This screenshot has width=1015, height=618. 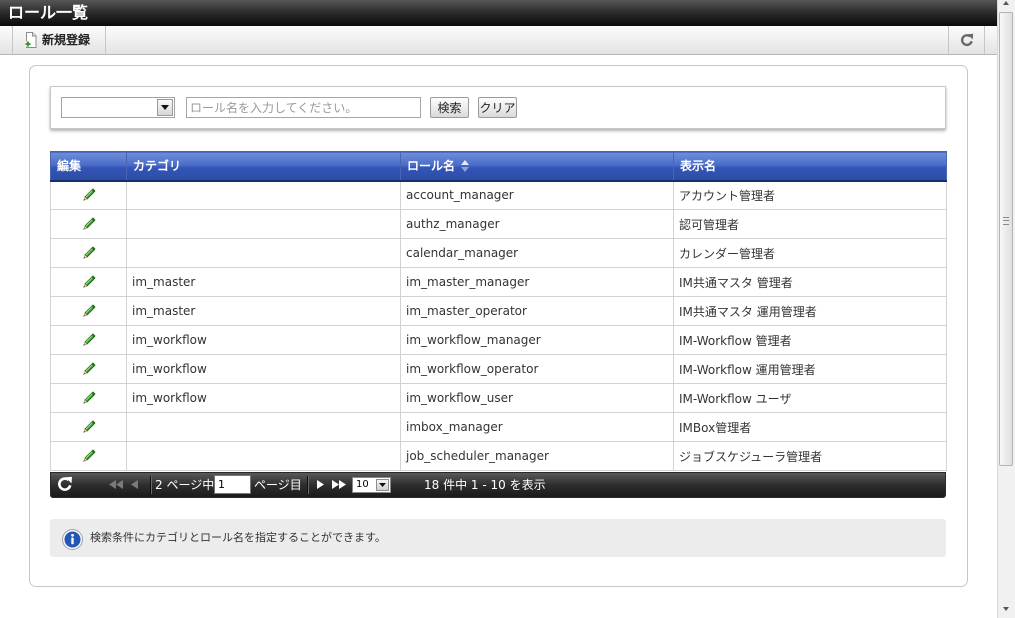 I want to click on scrollbar-grip-icon, so click(x=1006, y=221).